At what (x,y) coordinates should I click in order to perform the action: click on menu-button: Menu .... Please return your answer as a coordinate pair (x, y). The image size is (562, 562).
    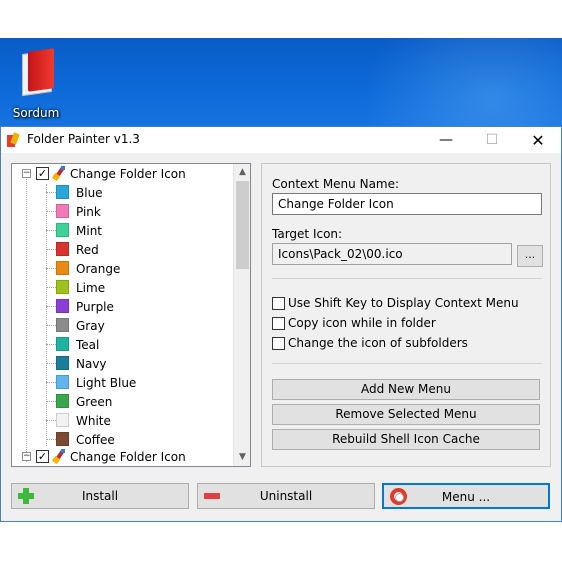
    Looking at the image, I should click on (466, 496).